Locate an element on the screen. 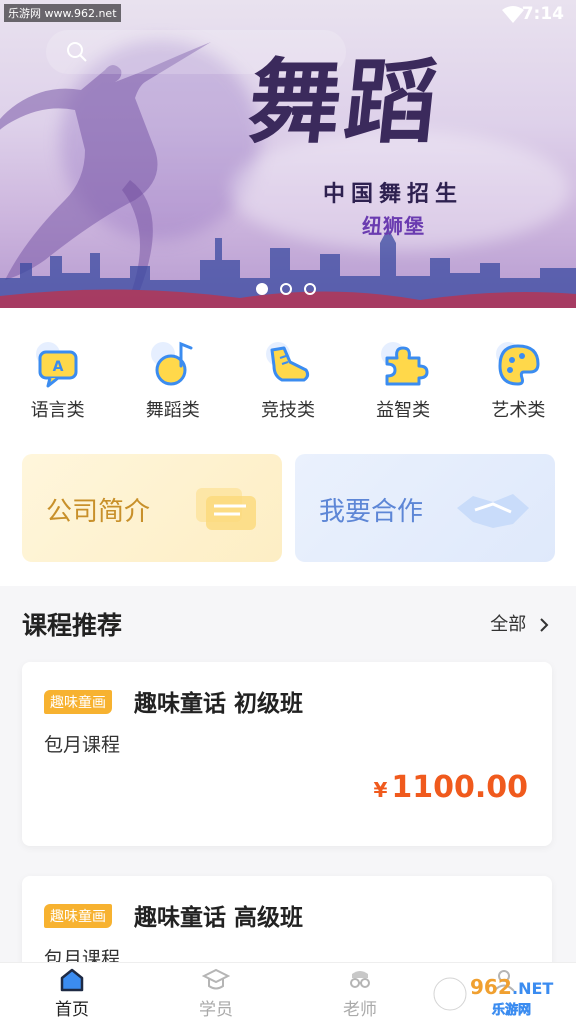  course-name: 趣味童话 初级班 is located at coordinates (219, 704).